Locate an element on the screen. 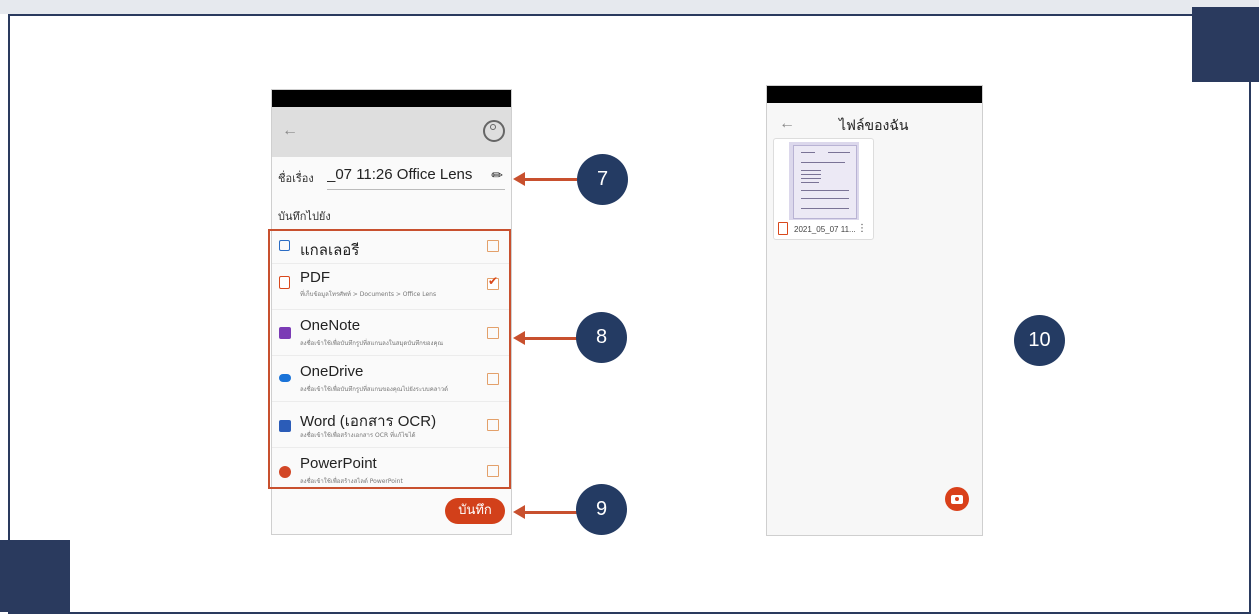  pencil-icon: ✏ is located at coordinates (497, 175).